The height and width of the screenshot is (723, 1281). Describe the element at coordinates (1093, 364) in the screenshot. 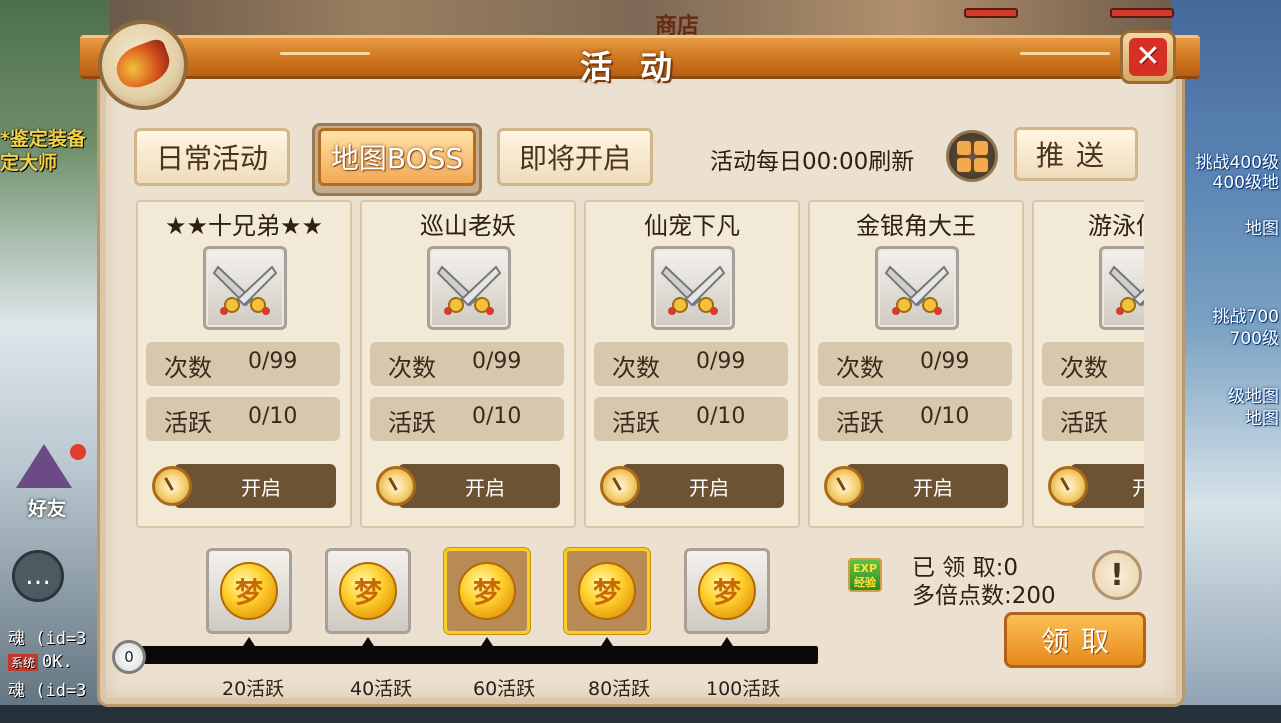

I see `count-row: 次数` at that location.